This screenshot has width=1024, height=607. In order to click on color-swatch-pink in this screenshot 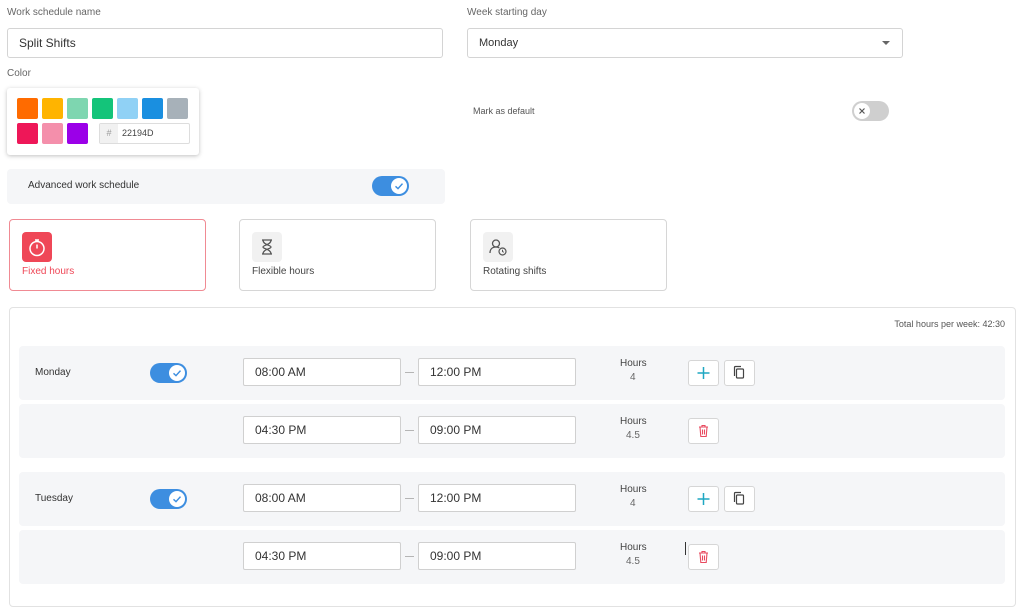, I will do `click(52, 133)`.